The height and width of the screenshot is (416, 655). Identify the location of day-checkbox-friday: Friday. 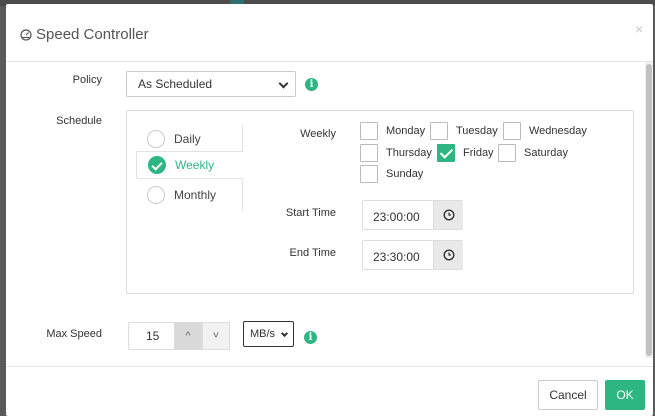
(465, 153).